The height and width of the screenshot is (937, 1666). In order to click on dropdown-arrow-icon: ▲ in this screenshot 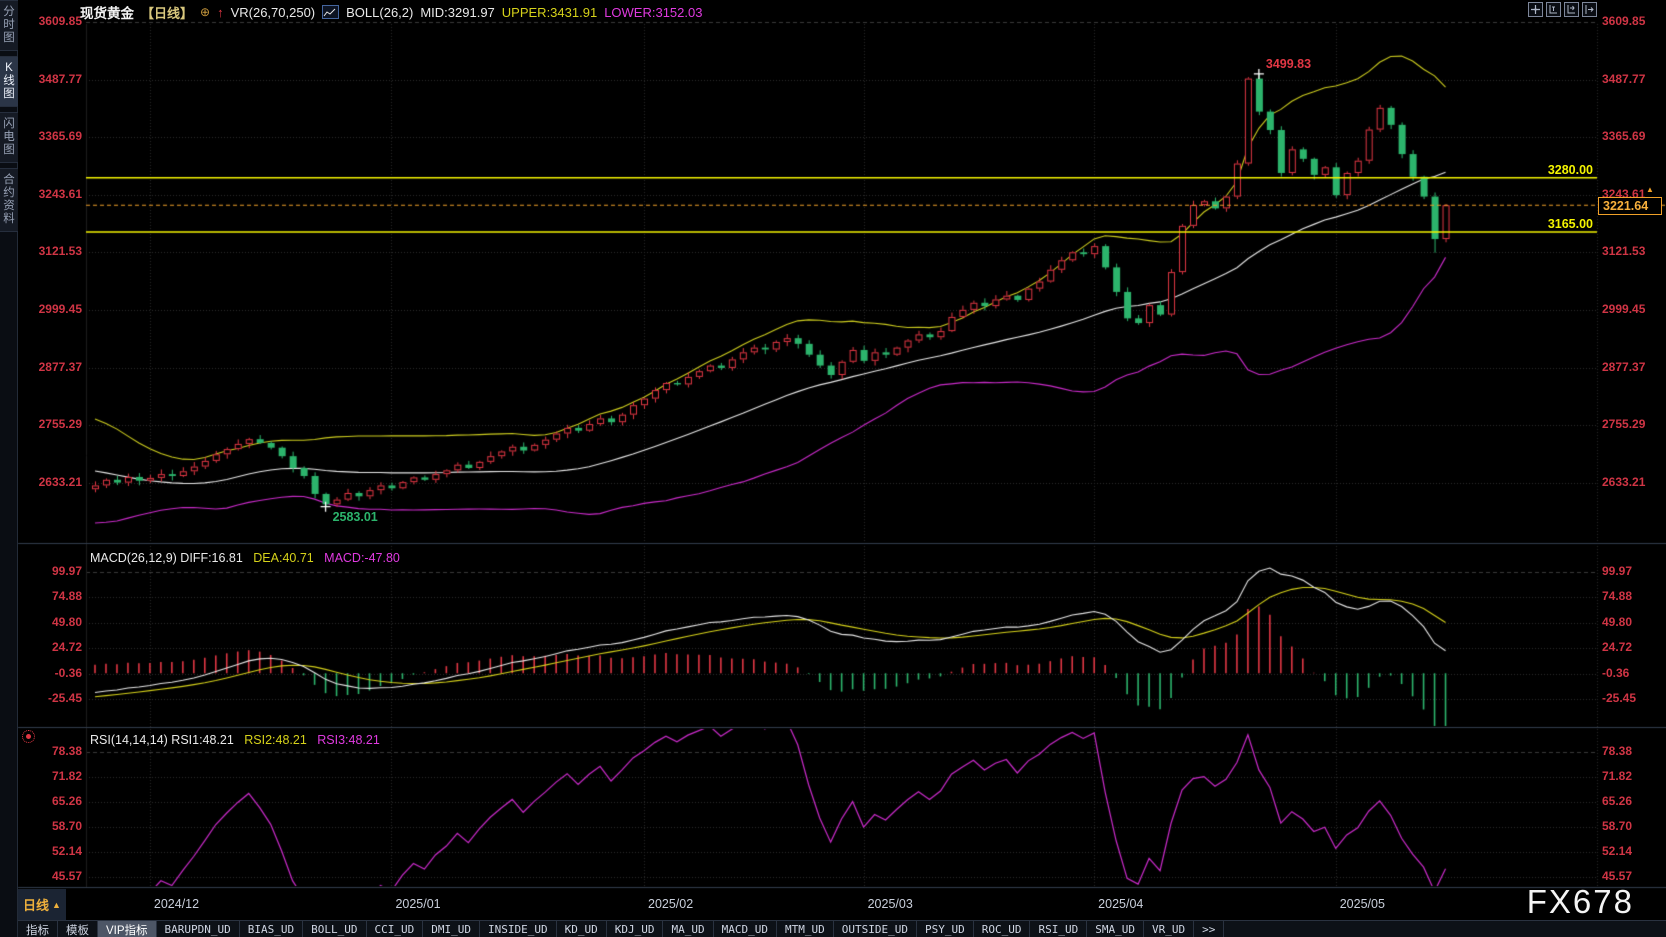, I will do `click(56, 904)`.